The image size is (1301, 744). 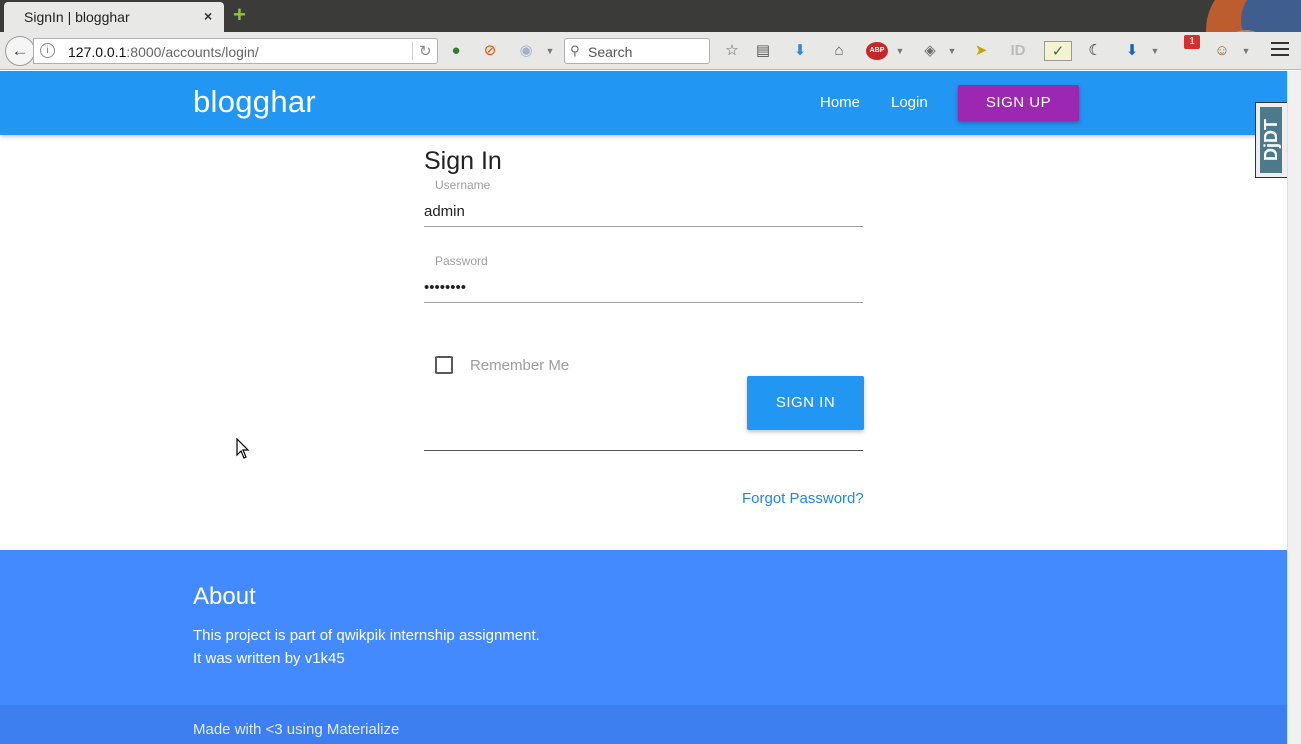 What do you see at coordinates (463, 185) in the screenshot?
I see `username-label: Username` at bounding box center [463, 185].